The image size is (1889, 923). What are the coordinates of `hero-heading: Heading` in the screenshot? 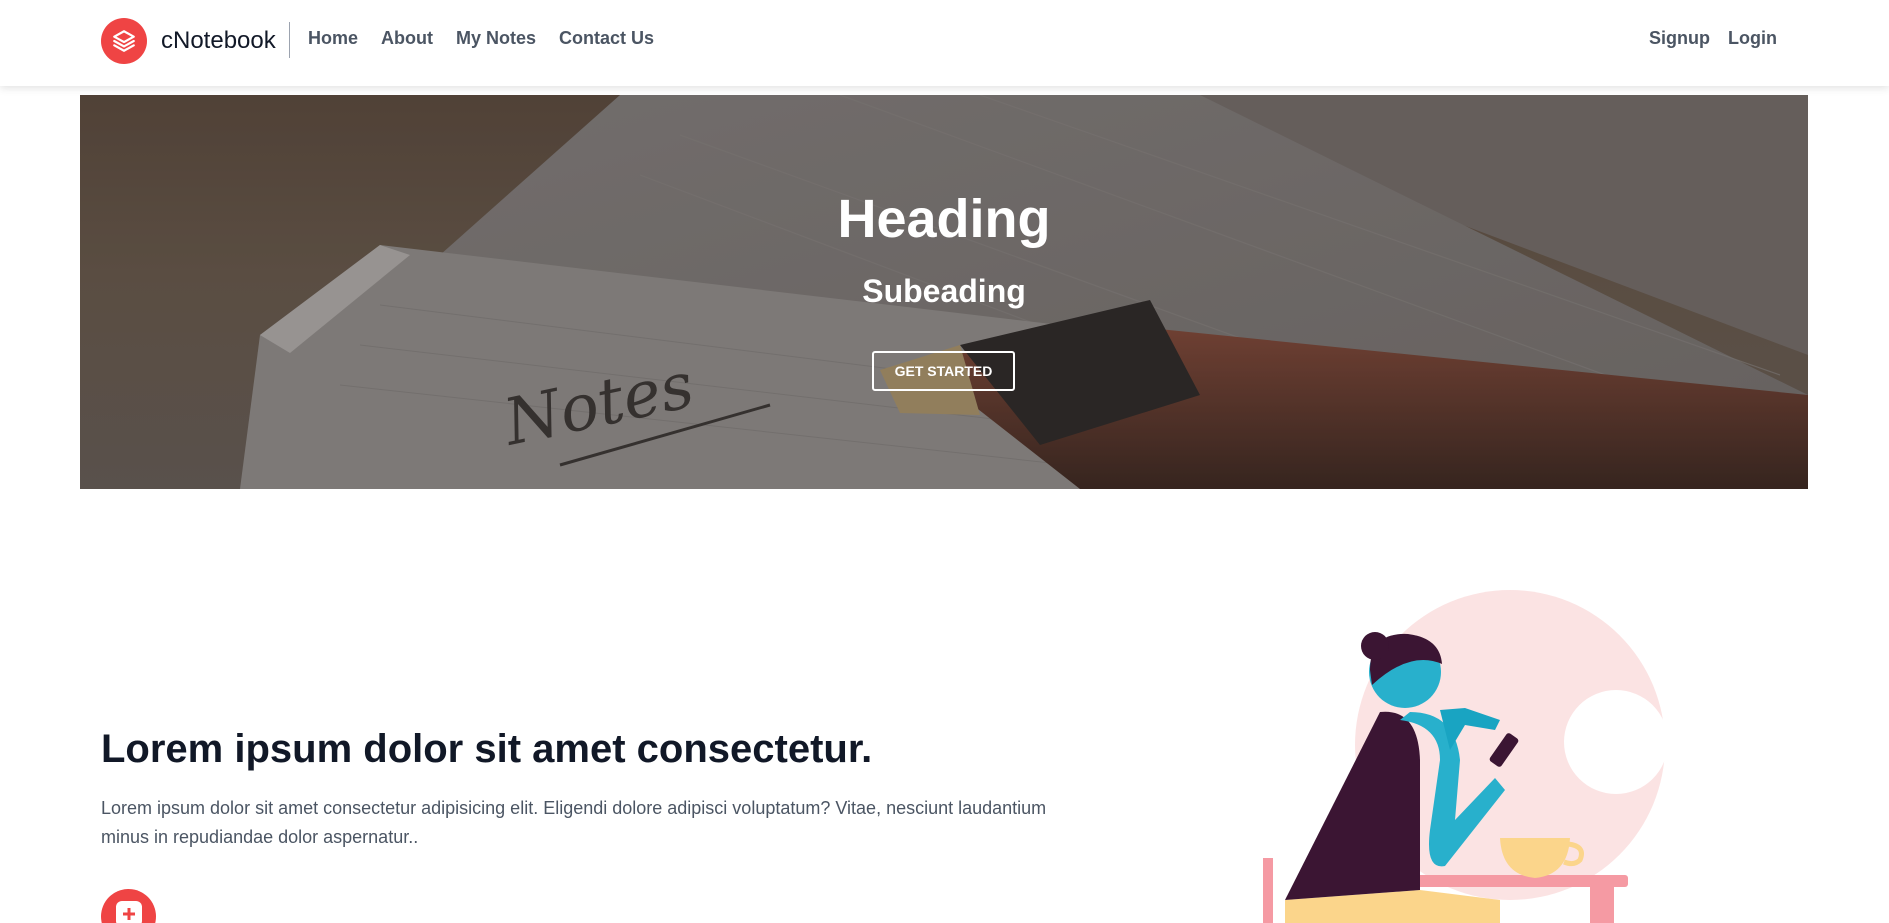 It's located at (944, 219).